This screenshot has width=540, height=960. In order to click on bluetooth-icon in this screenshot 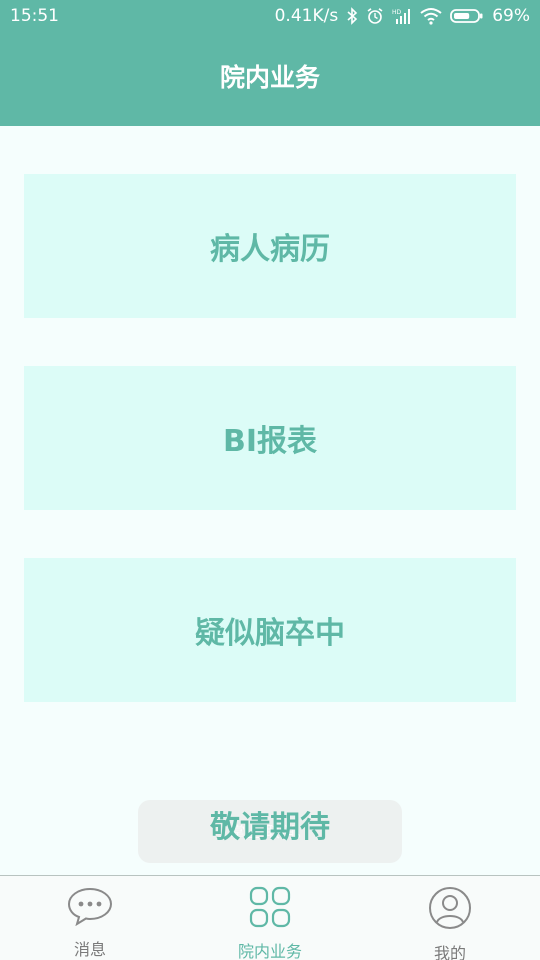, I will do `click(352, 16)`.